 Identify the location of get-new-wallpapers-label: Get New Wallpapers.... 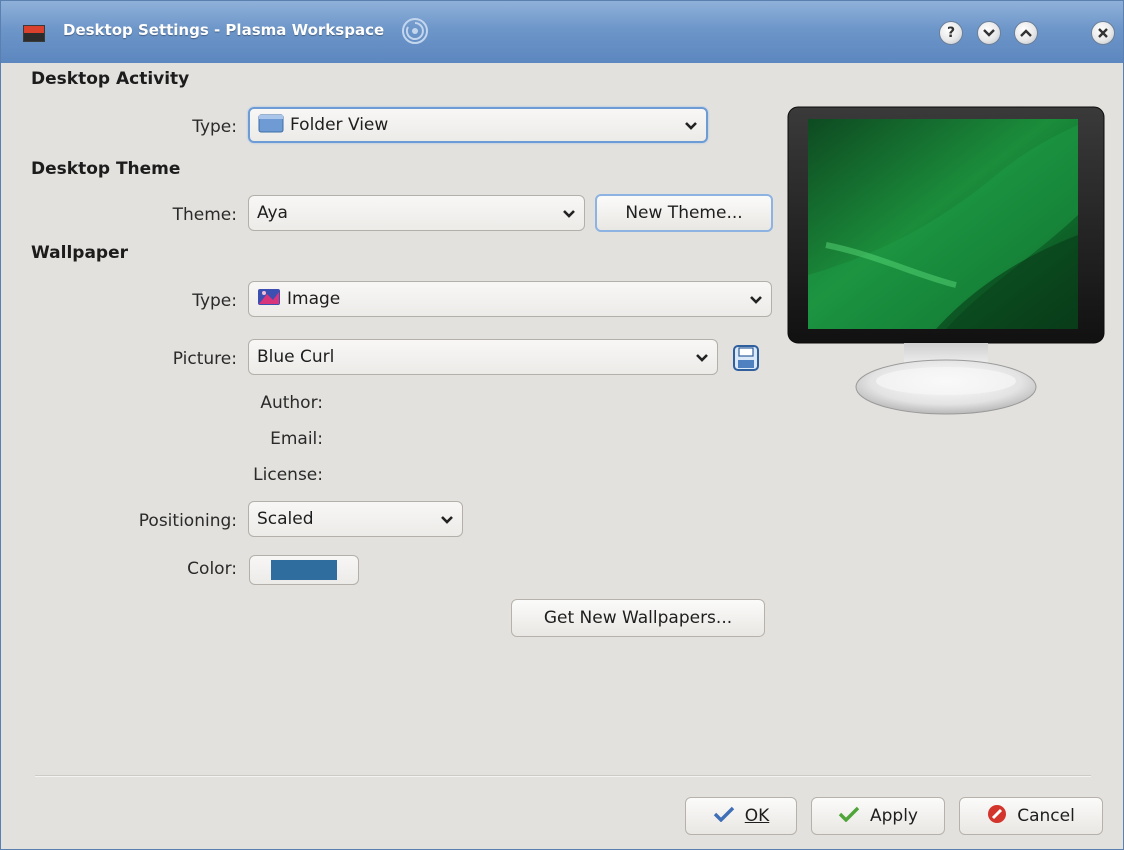
(638, 618).